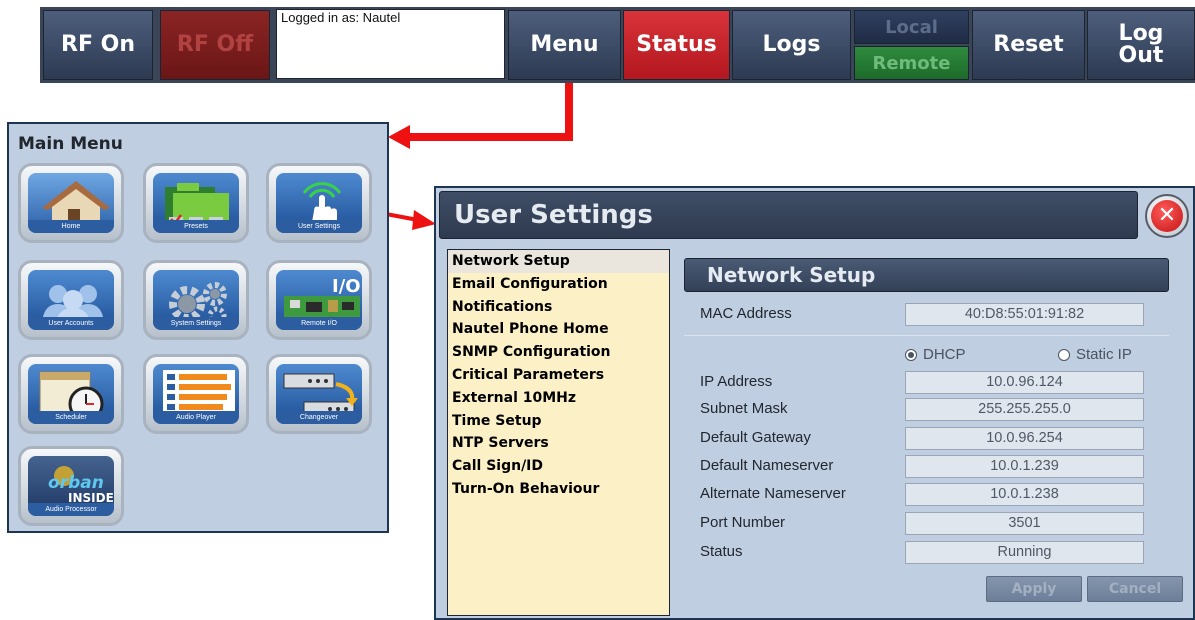  I want to click on audio-player-caption: Audio Player, so click(196, 417).